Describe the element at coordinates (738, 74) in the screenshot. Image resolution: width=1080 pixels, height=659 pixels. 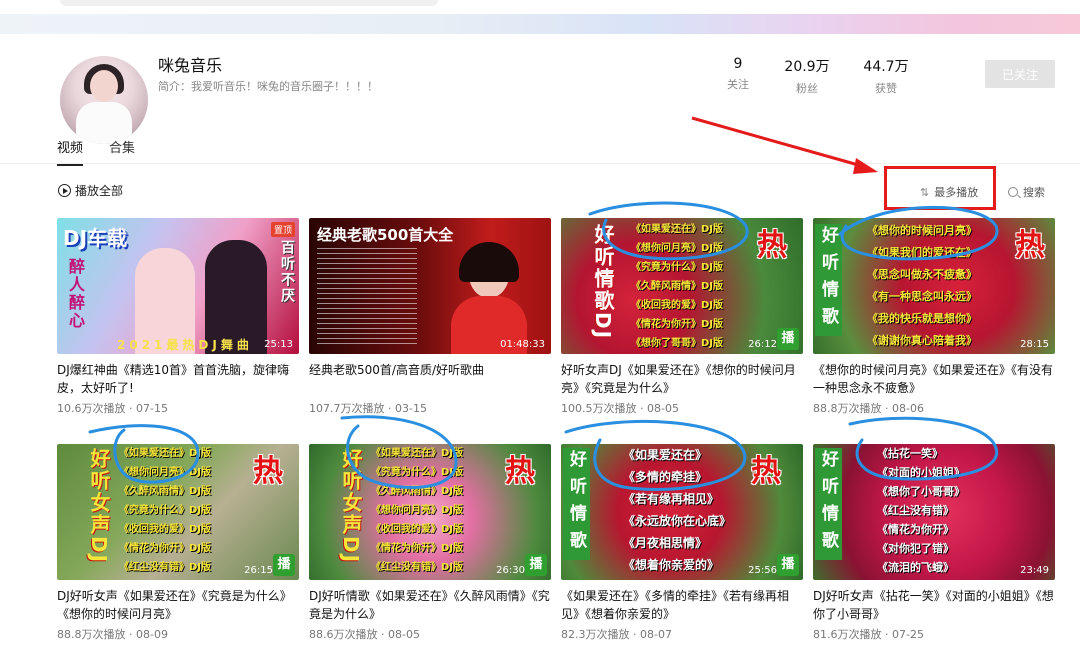
I see `stat-following: 9 关注` at that location.